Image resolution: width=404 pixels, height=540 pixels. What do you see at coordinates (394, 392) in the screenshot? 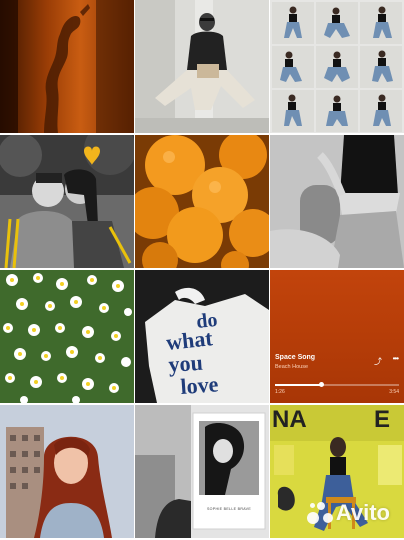
I see `total-time: 3:54` at bounding box center [394, 392].